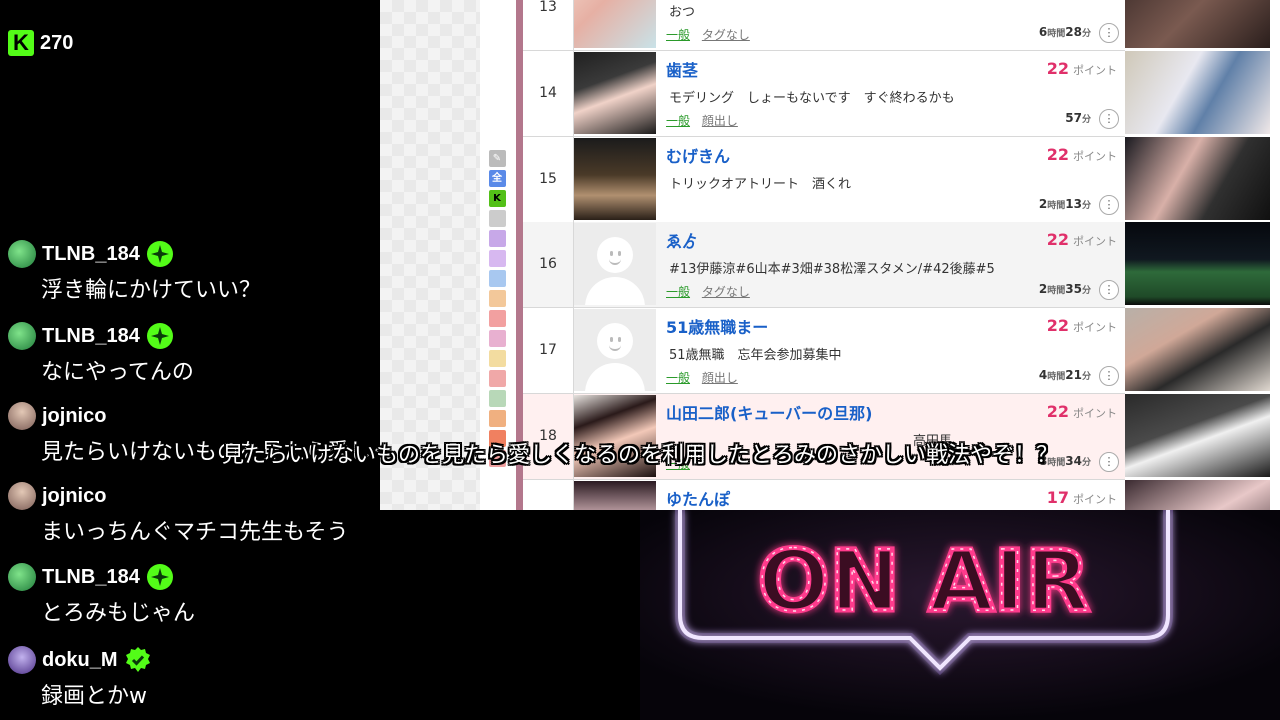 The image size is (1280, 720). What do you see at coordinates (924, 581) in the screenshot?
I see `on-air-bulbs: ON AIR` at bounding box center [924, 581].